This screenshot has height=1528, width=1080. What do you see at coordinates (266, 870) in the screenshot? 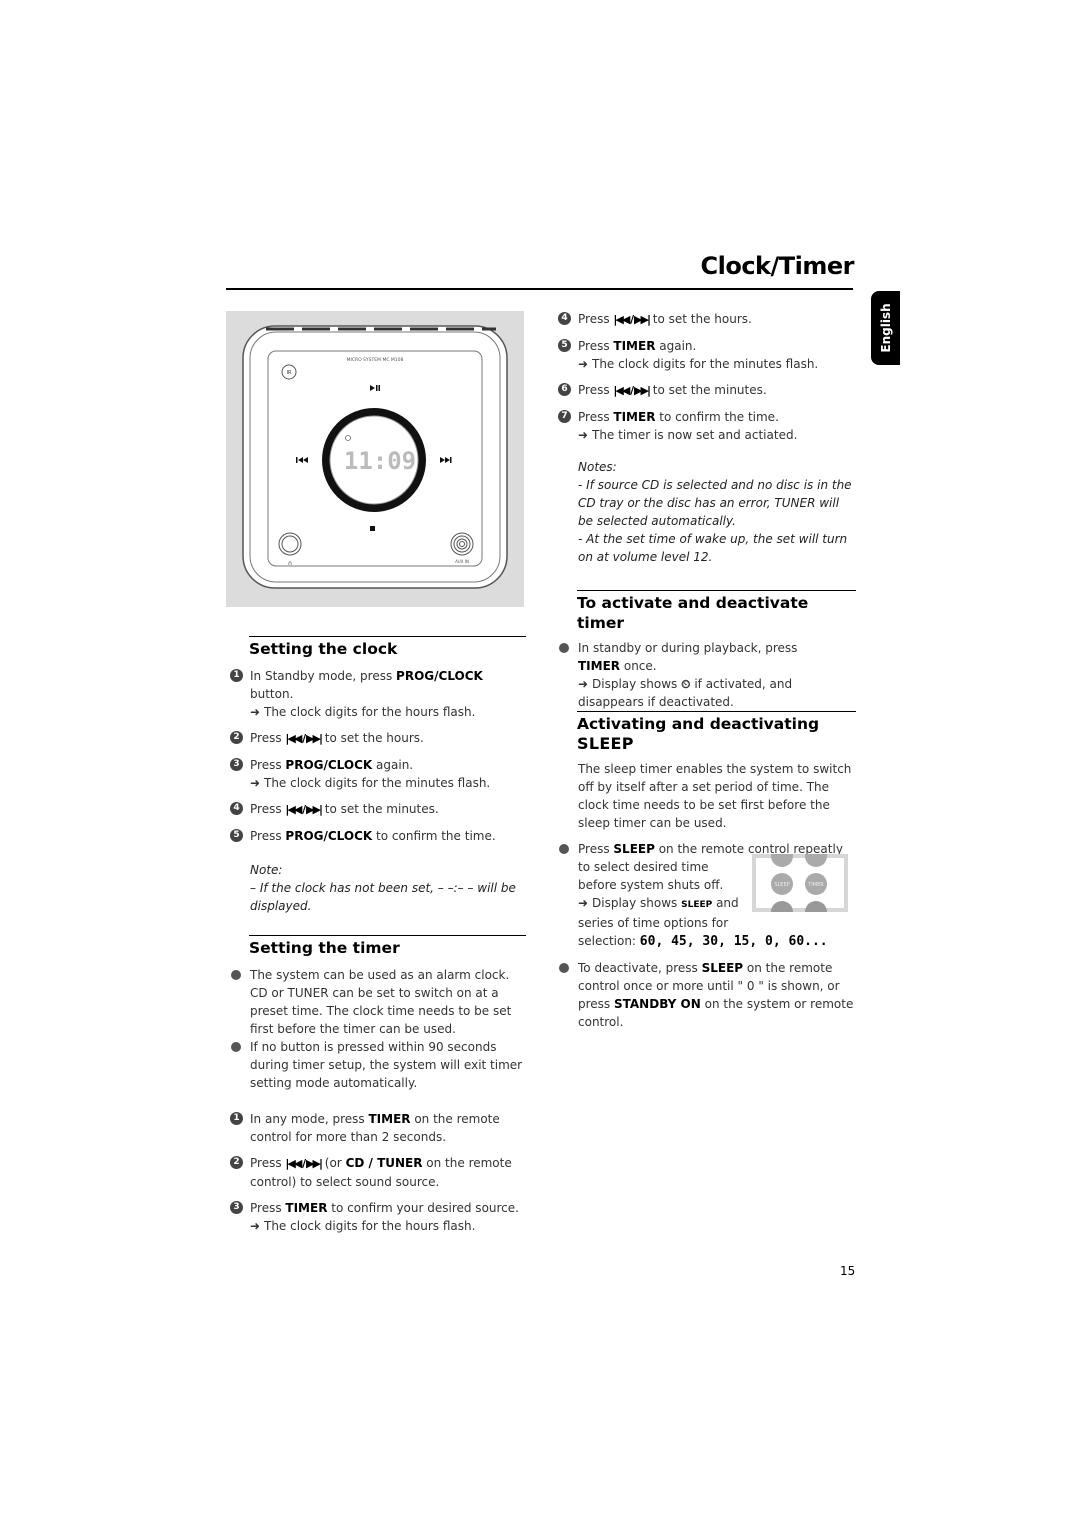
I see `note-label: Note:` at bounding box center [266, 870].